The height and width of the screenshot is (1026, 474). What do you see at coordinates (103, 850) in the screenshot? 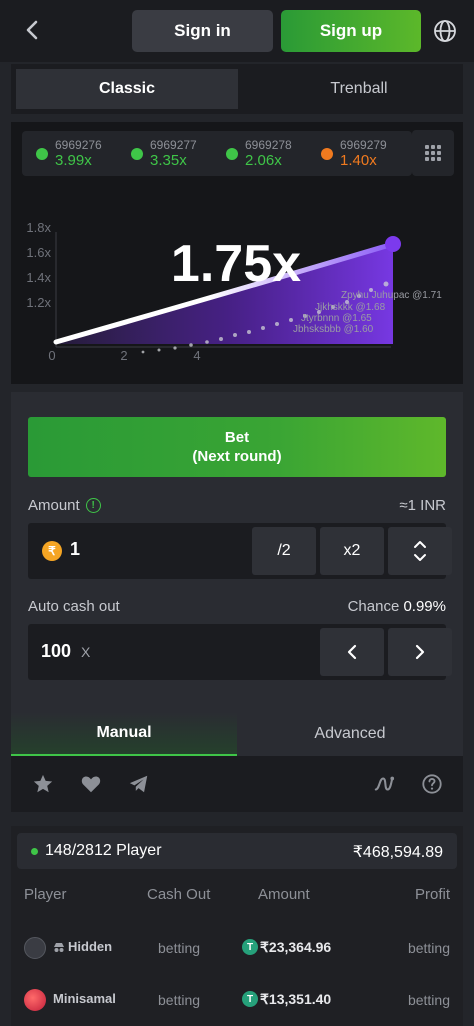
I see `online-count: 148/2812 Player` at bounding box center [103, 850].